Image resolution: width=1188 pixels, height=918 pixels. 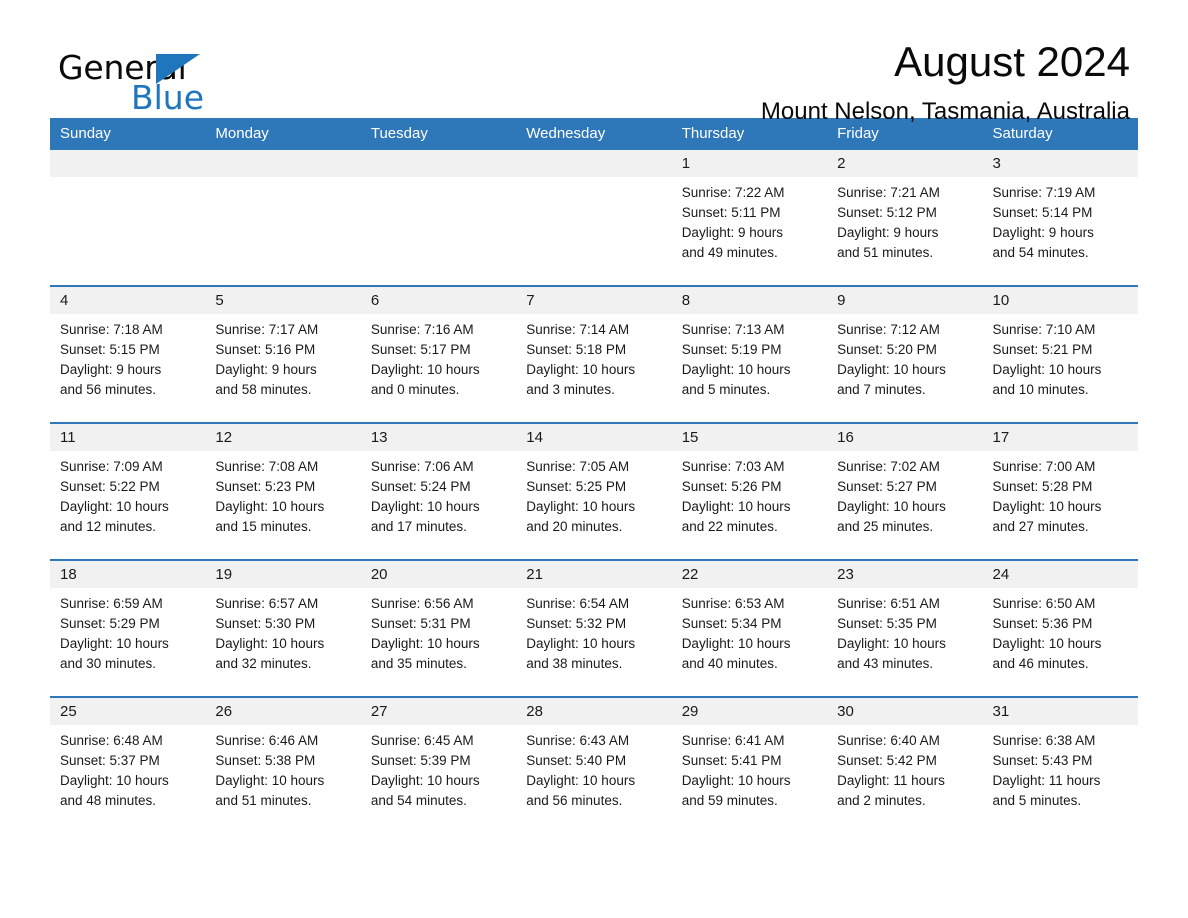 I want to click on daylight-text-line2: and 58 minutes., so click(x=263, y=389).